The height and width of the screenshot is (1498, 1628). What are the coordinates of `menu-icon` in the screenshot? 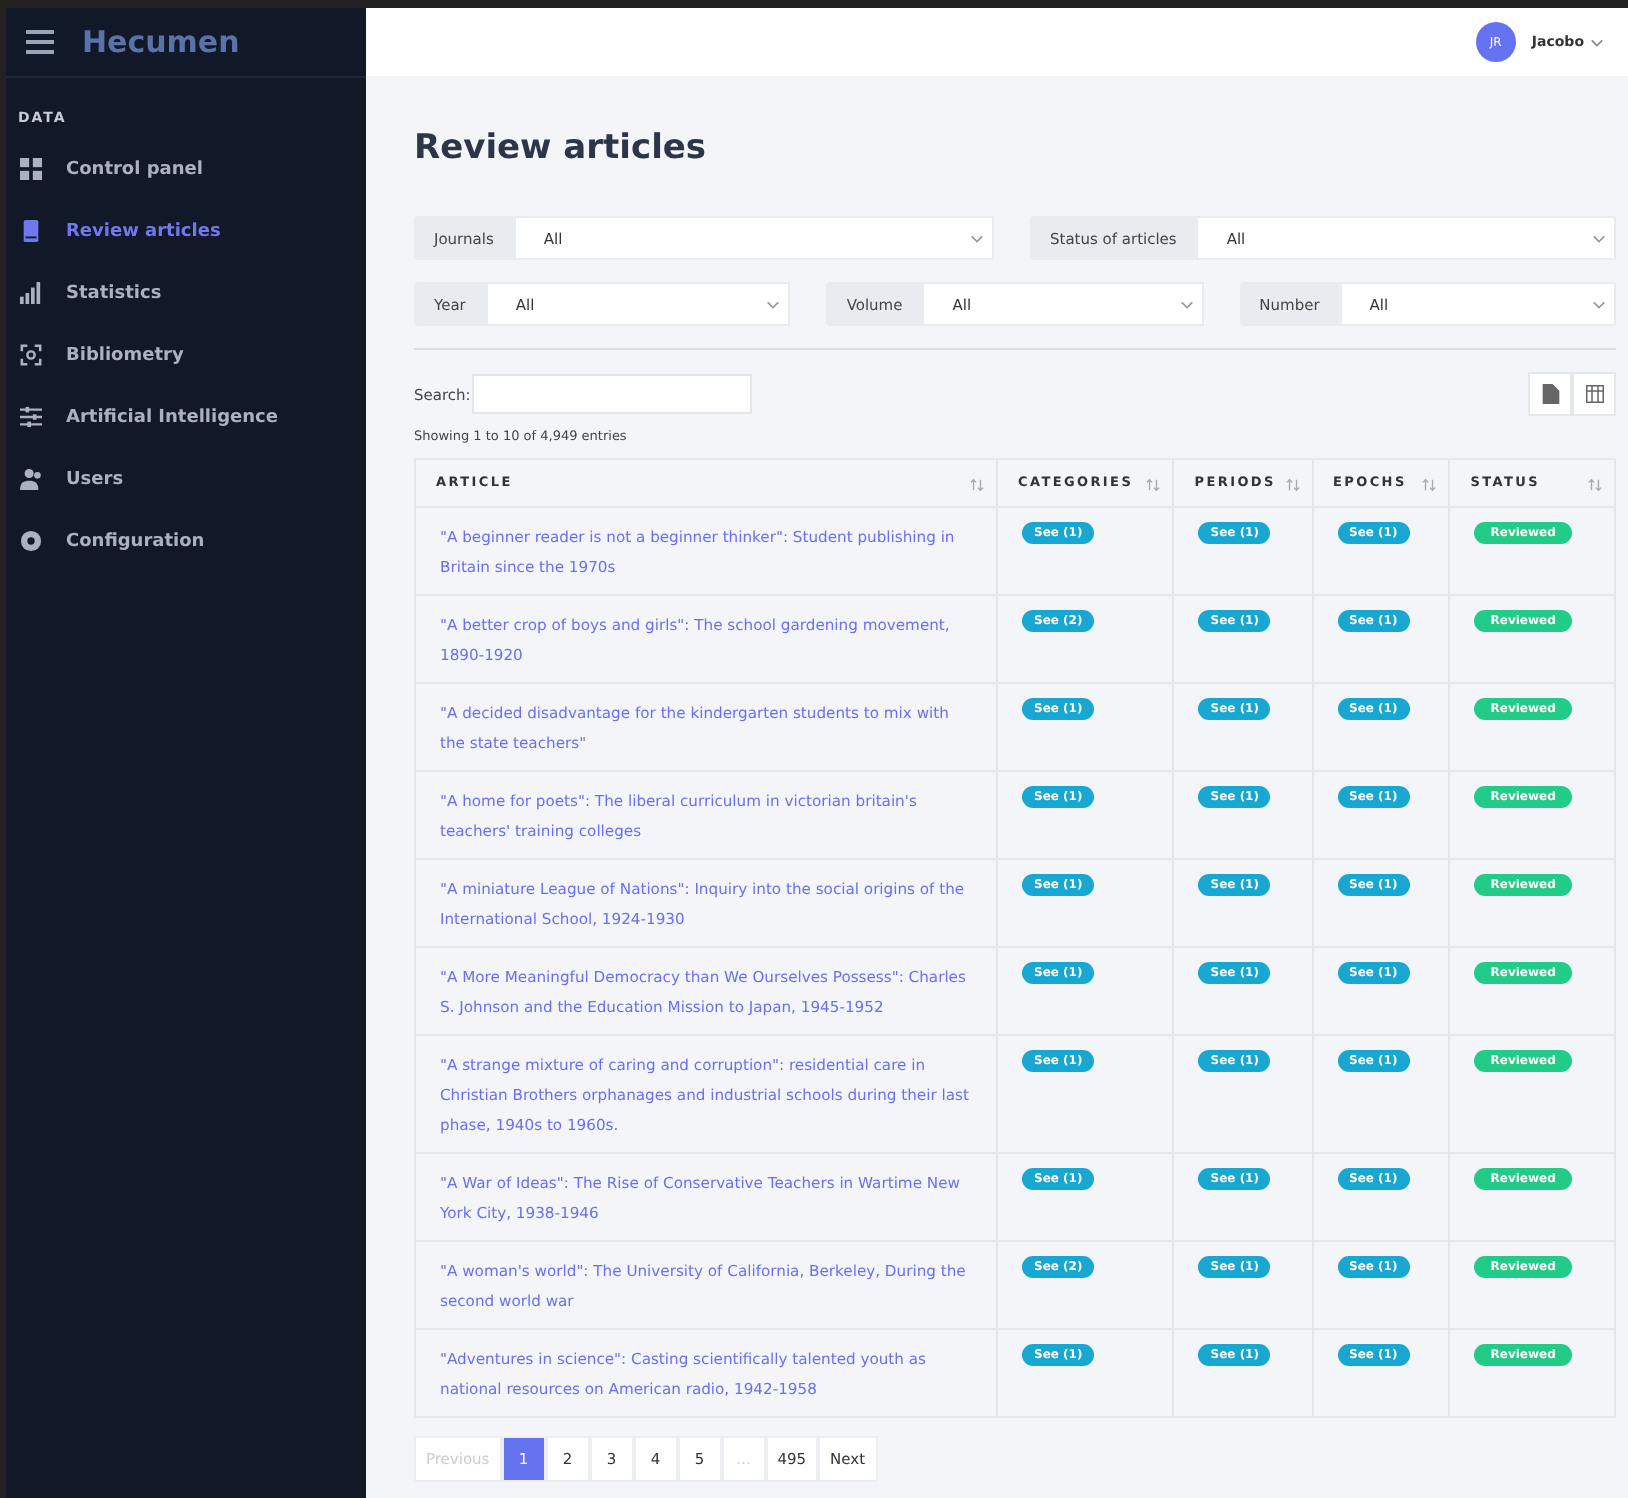 It's located at (40, 42).